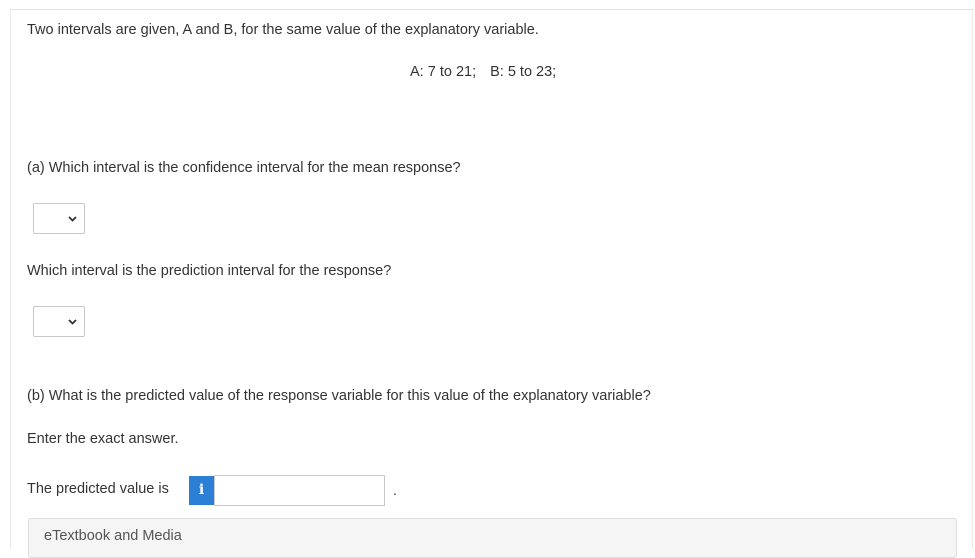 The height and width of the screenshot is (558, 975). Describe the element at coordinates (492, 538) in the screenshot. I see `etextbook-media-panel: eTextbook and Media` at that location.